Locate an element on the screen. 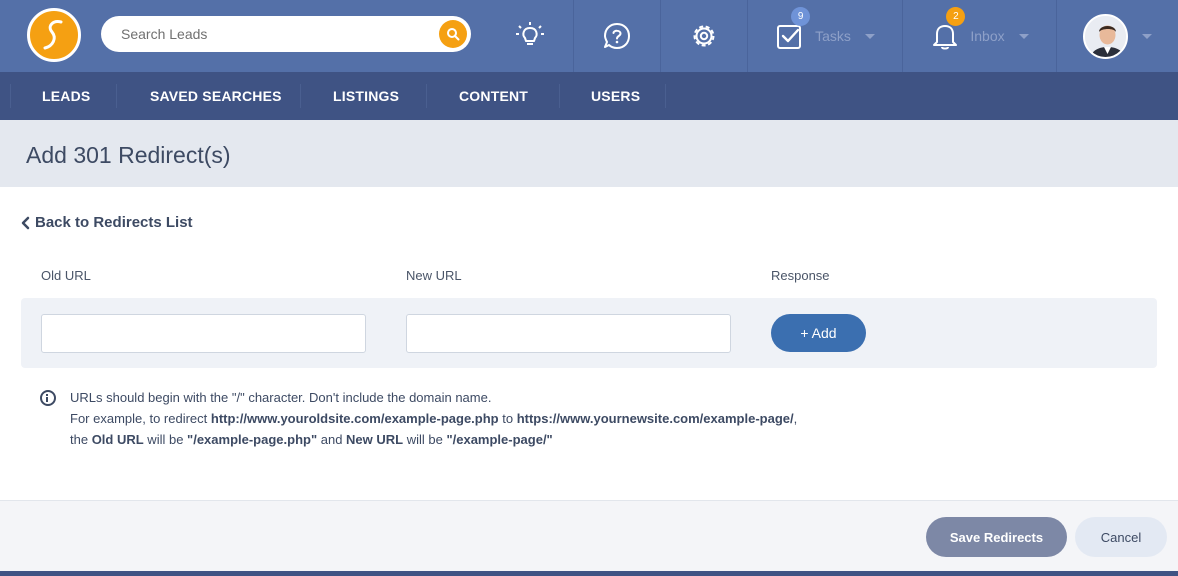 The height and width of the screenshot is (576, 1178). cancel-button: Cancel is located at coordinates (1121, 537).